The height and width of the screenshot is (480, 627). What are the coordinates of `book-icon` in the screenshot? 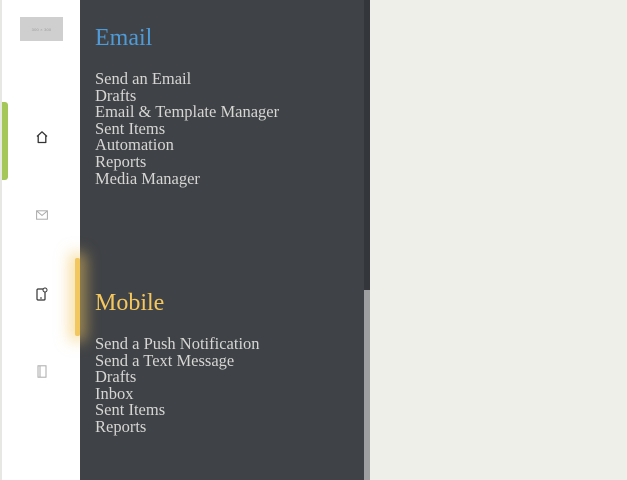 It's located at (42, 371).